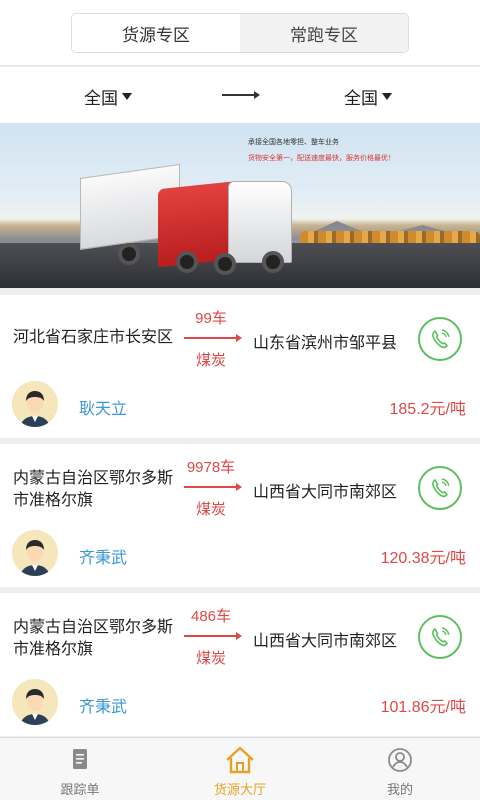 This screenshot has height=800, width=480. I want to click on origin-region-dropdown: 全国, so click(108, 96).